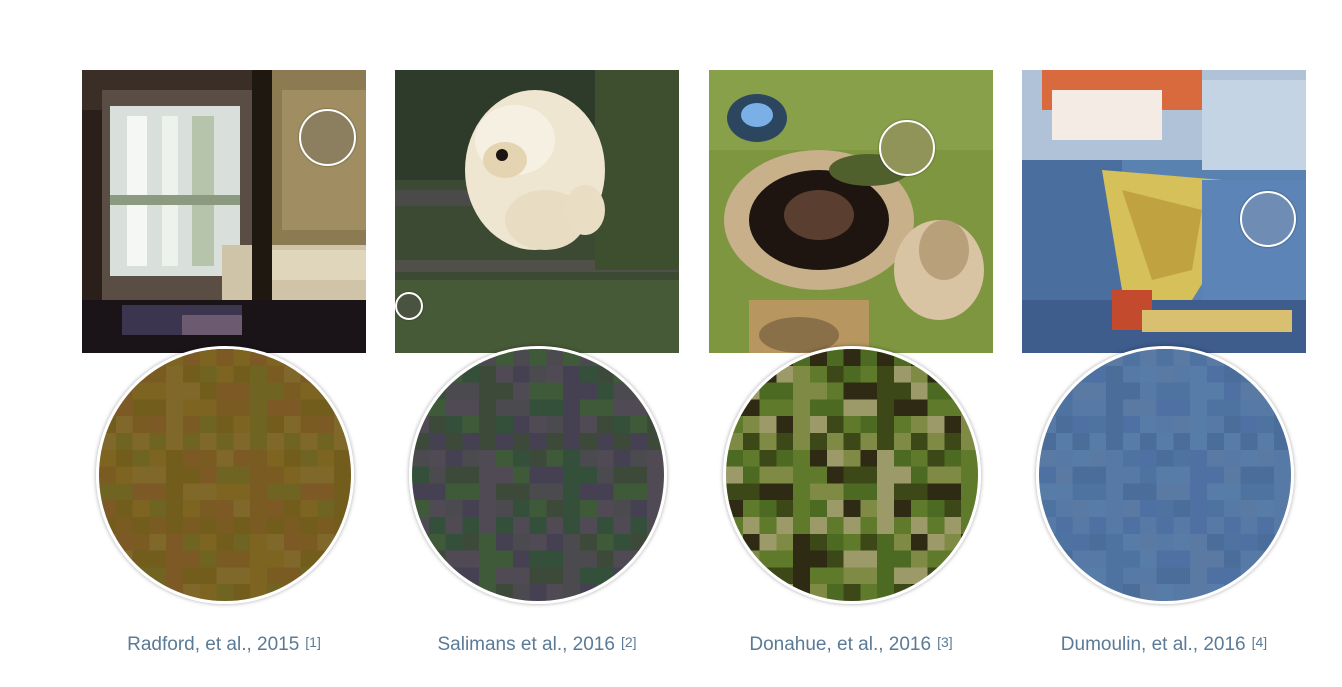 Image resolution: width=1342 pixels, height=687 pixels. What do you see at coordinates (313, 642) in the screenshot?
I see `citation-link: [1]` at bounding box center [313, 642].